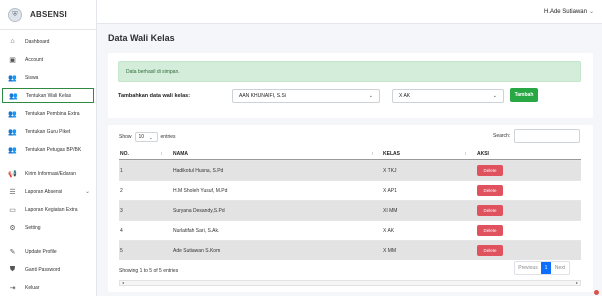  Describe the element at coordinates (121, 210) in the screenshot. I see `cell-no: 3` at that location.